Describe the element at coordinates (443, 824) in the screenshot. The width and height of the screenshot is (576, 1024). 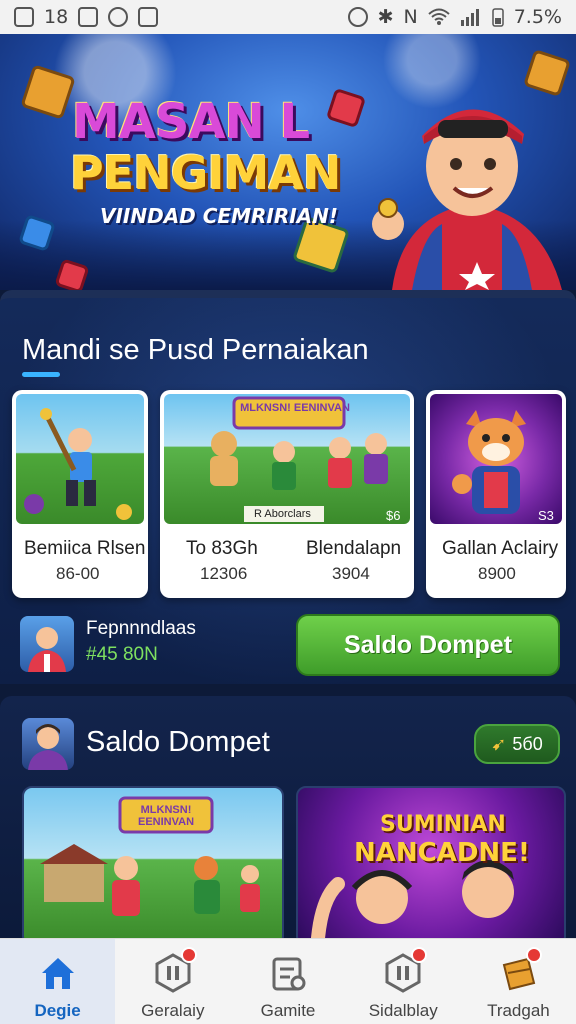
I see `promo-title-line1: SUMINIAN` at that location.